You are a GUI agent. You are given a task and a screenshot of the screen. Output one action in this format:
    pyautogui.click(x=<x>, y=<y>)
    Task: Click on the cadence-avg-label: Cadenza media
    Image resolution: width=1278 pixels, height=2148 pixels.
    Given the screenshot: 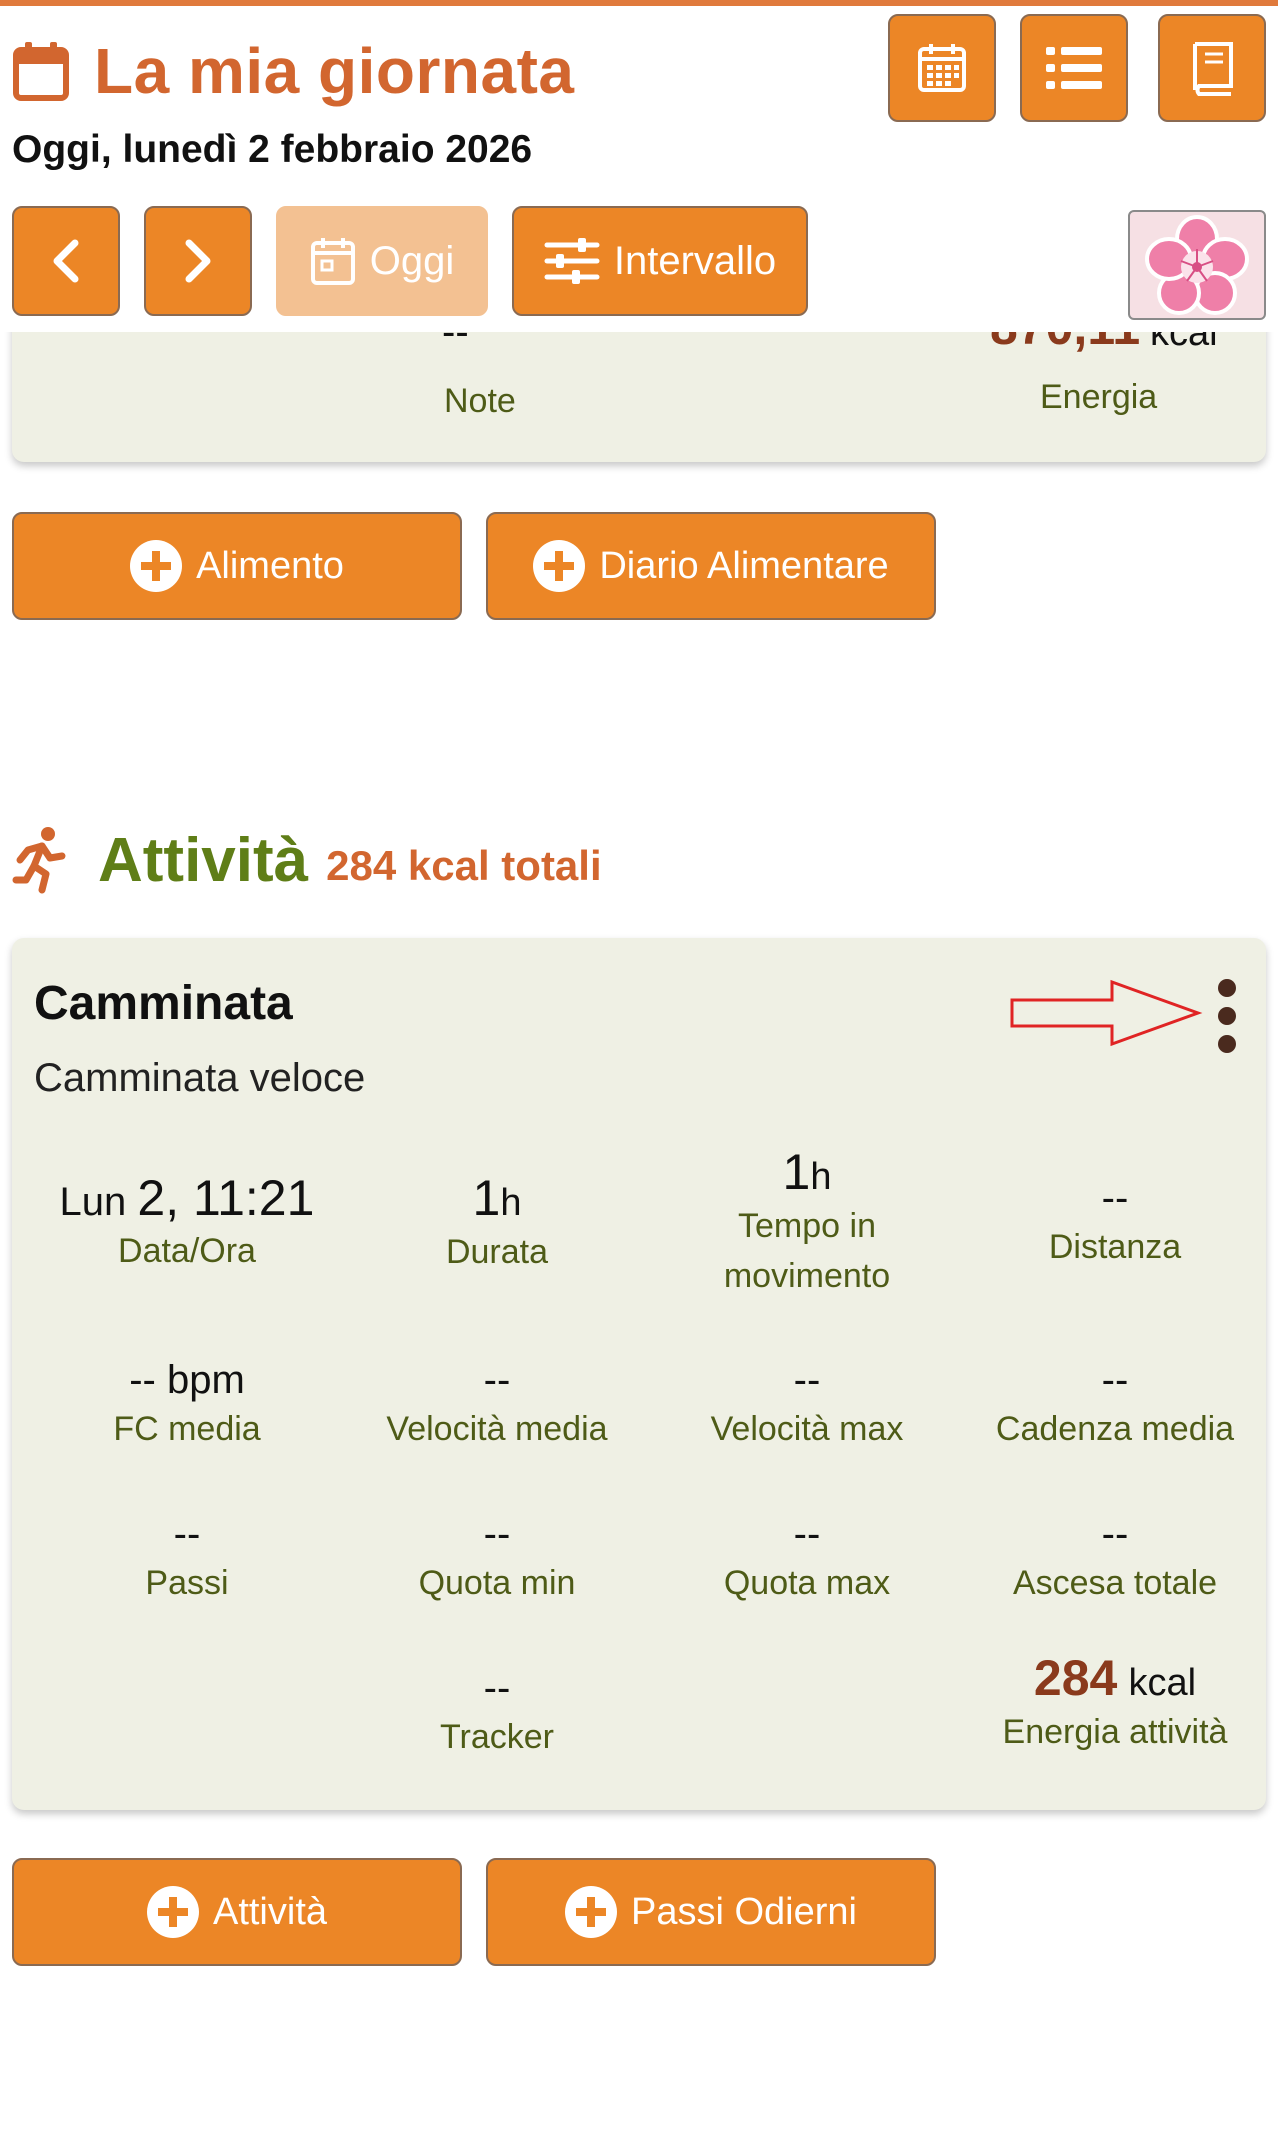 What is the action you would take?
    pyautogui.click(x=1115, y=1429)
    